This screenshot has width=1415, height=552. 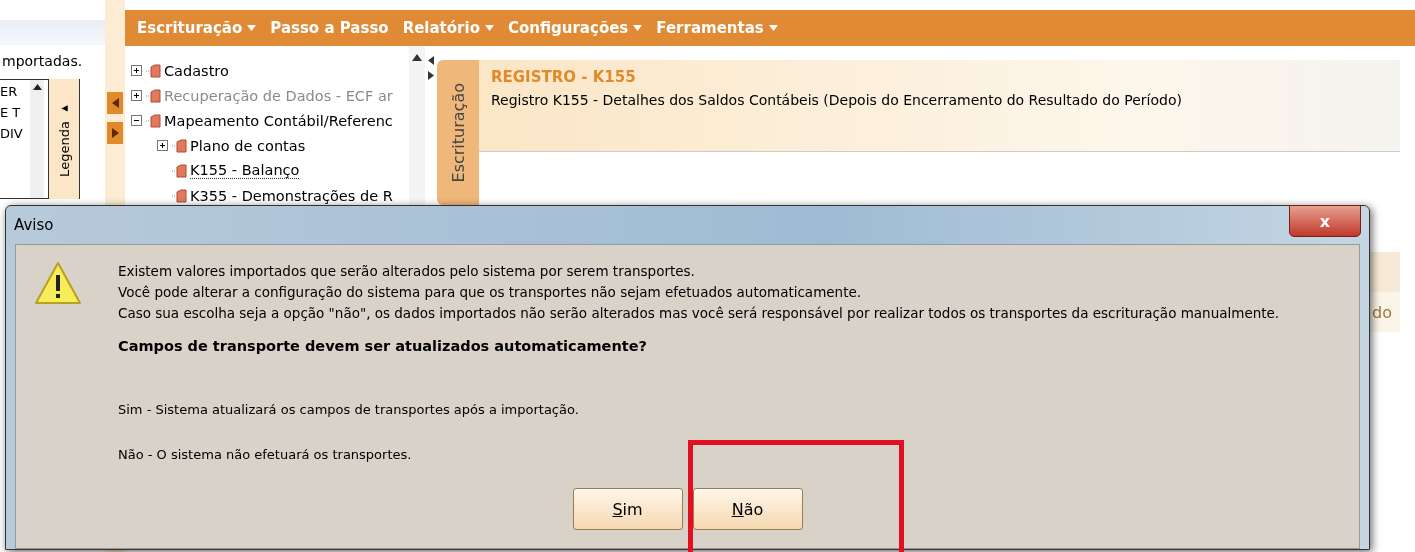 What do you see at coordinates (407, 271) in the screenshot?
I see `message-text: Existem valores importados que serão alterados pelo sistema por serem transportes.` at bounding box center [407, 271].